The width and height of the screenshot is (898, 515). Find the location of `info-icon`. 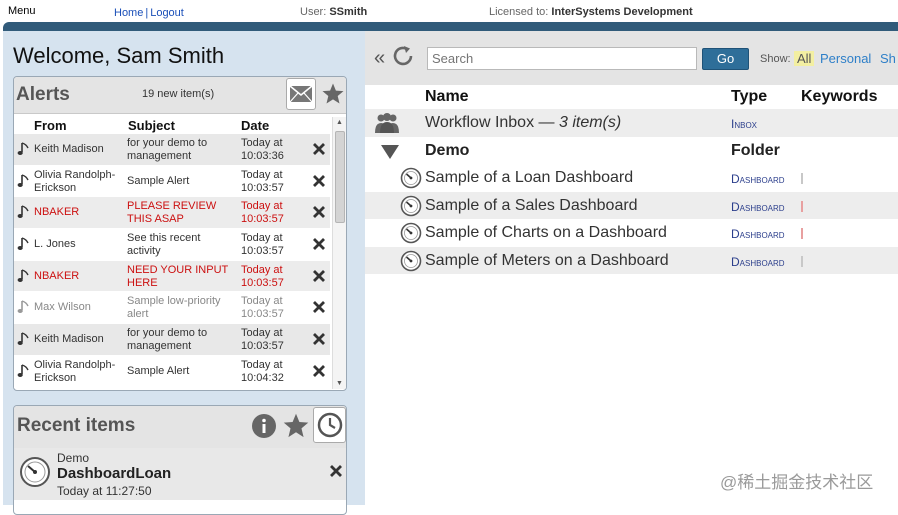

info-icon is located at coordinates (264, 426).